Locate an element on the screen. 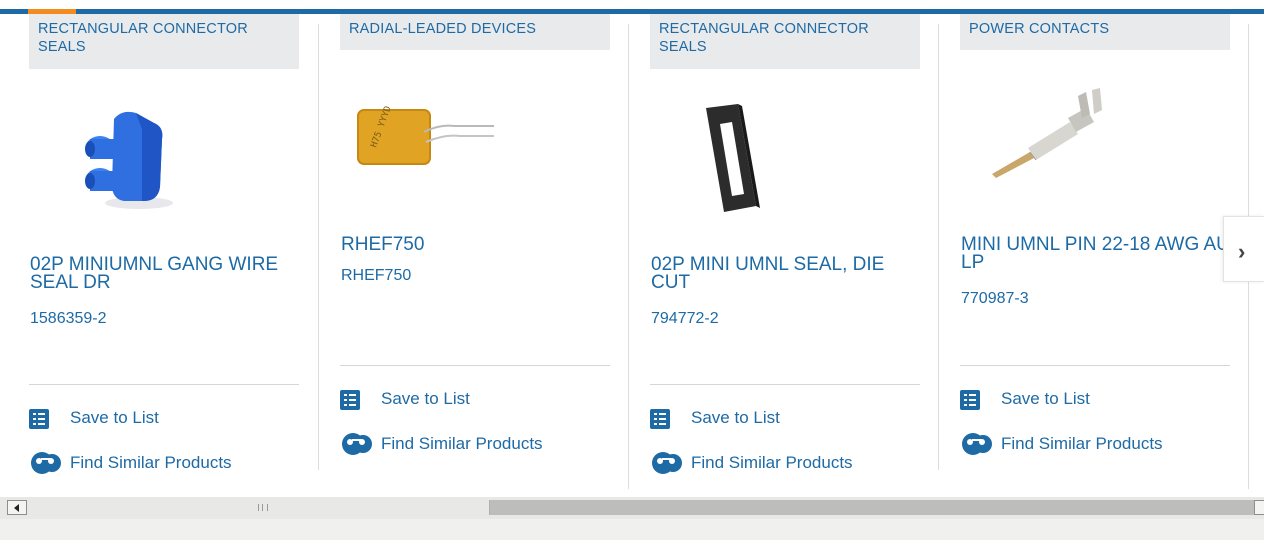 This screenshot has width=1264, height=540. grip-icon is located at coordinates (263, 507).